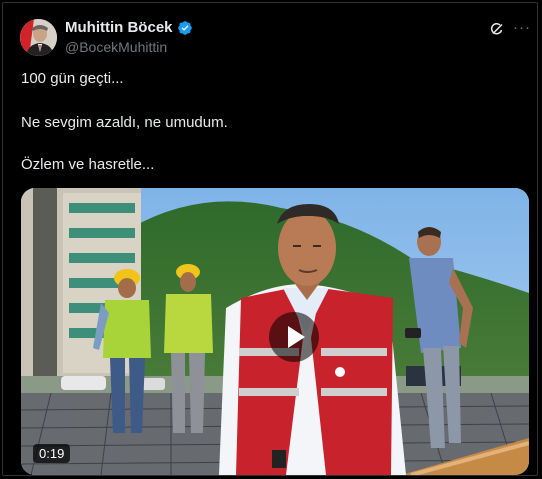  I want to click on verified-badge-icon, so click(185, 28).